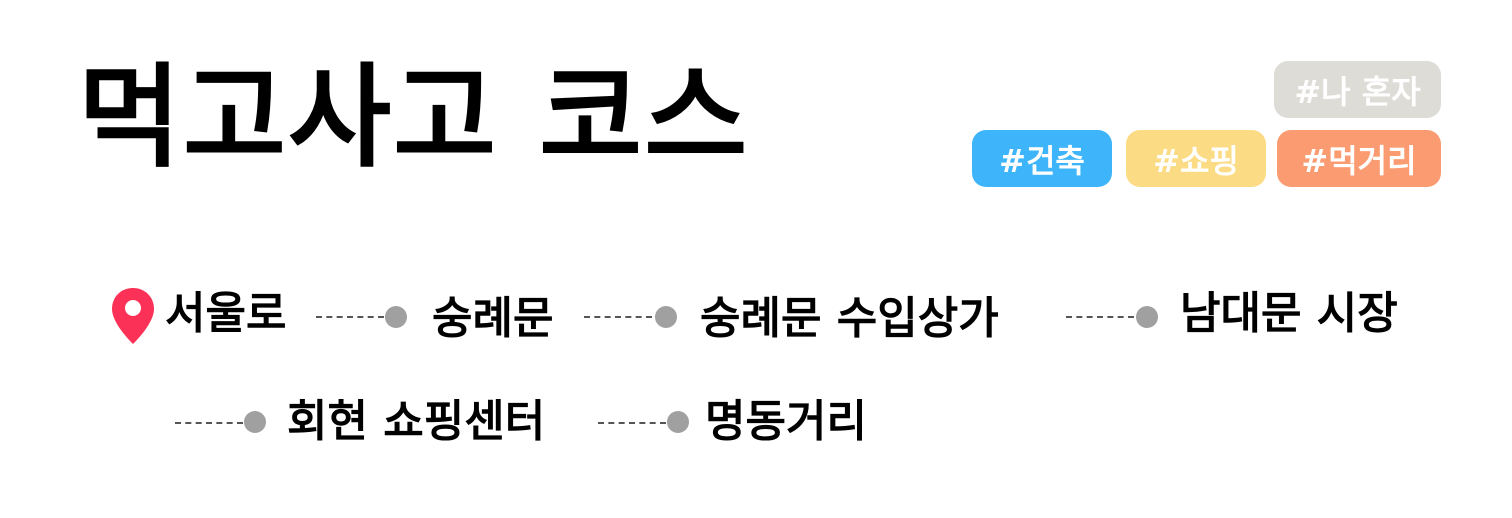 The height and width of the screenshot is (518, 1512). I want to click on stop-myeongdong-street: 명동거리, so click(786, 421).